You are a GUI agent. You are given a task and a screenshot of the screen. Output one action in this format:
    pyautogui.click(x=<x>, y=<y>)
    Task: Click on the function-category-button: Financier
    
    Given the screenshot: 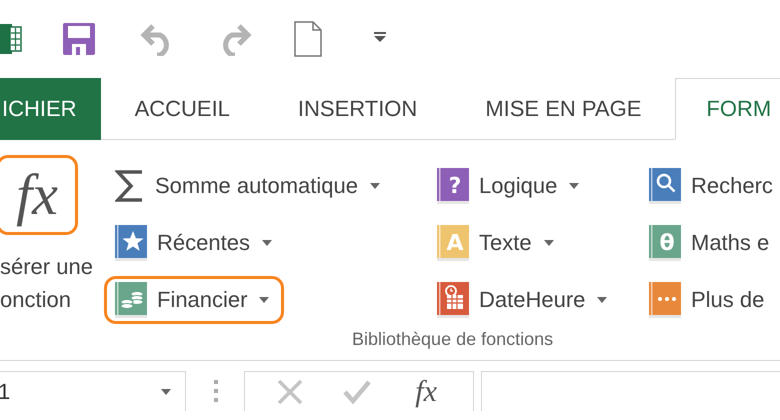 What is the action you would take?
    pyautogui.click(x=194, y=300)
    